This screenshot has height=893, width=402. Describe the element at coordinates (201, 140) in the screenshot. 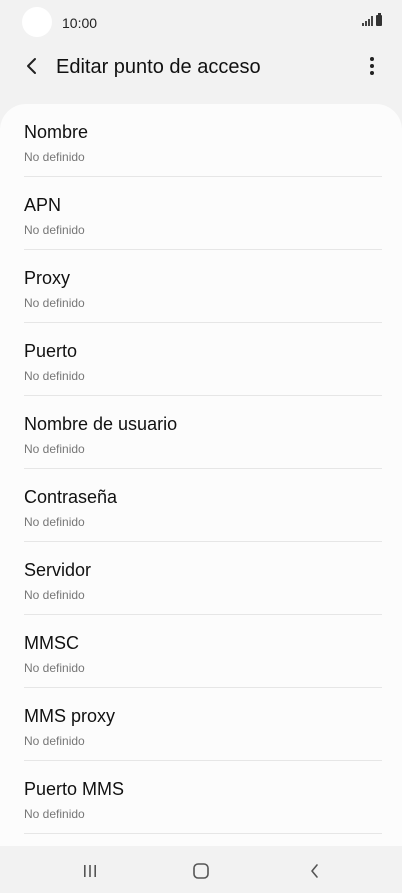

I see `setting-item-nombre: Nombre No definido` at that location.